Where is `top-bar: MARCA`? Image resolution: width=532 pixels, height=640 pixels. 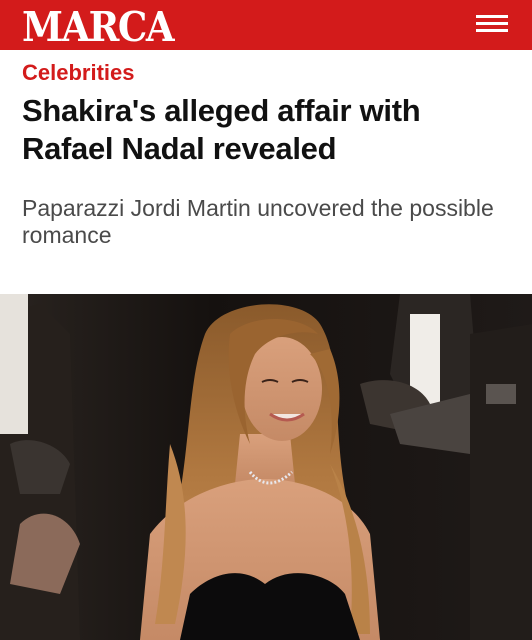 top-bar: MARCA is located at coordinates (266, 25).